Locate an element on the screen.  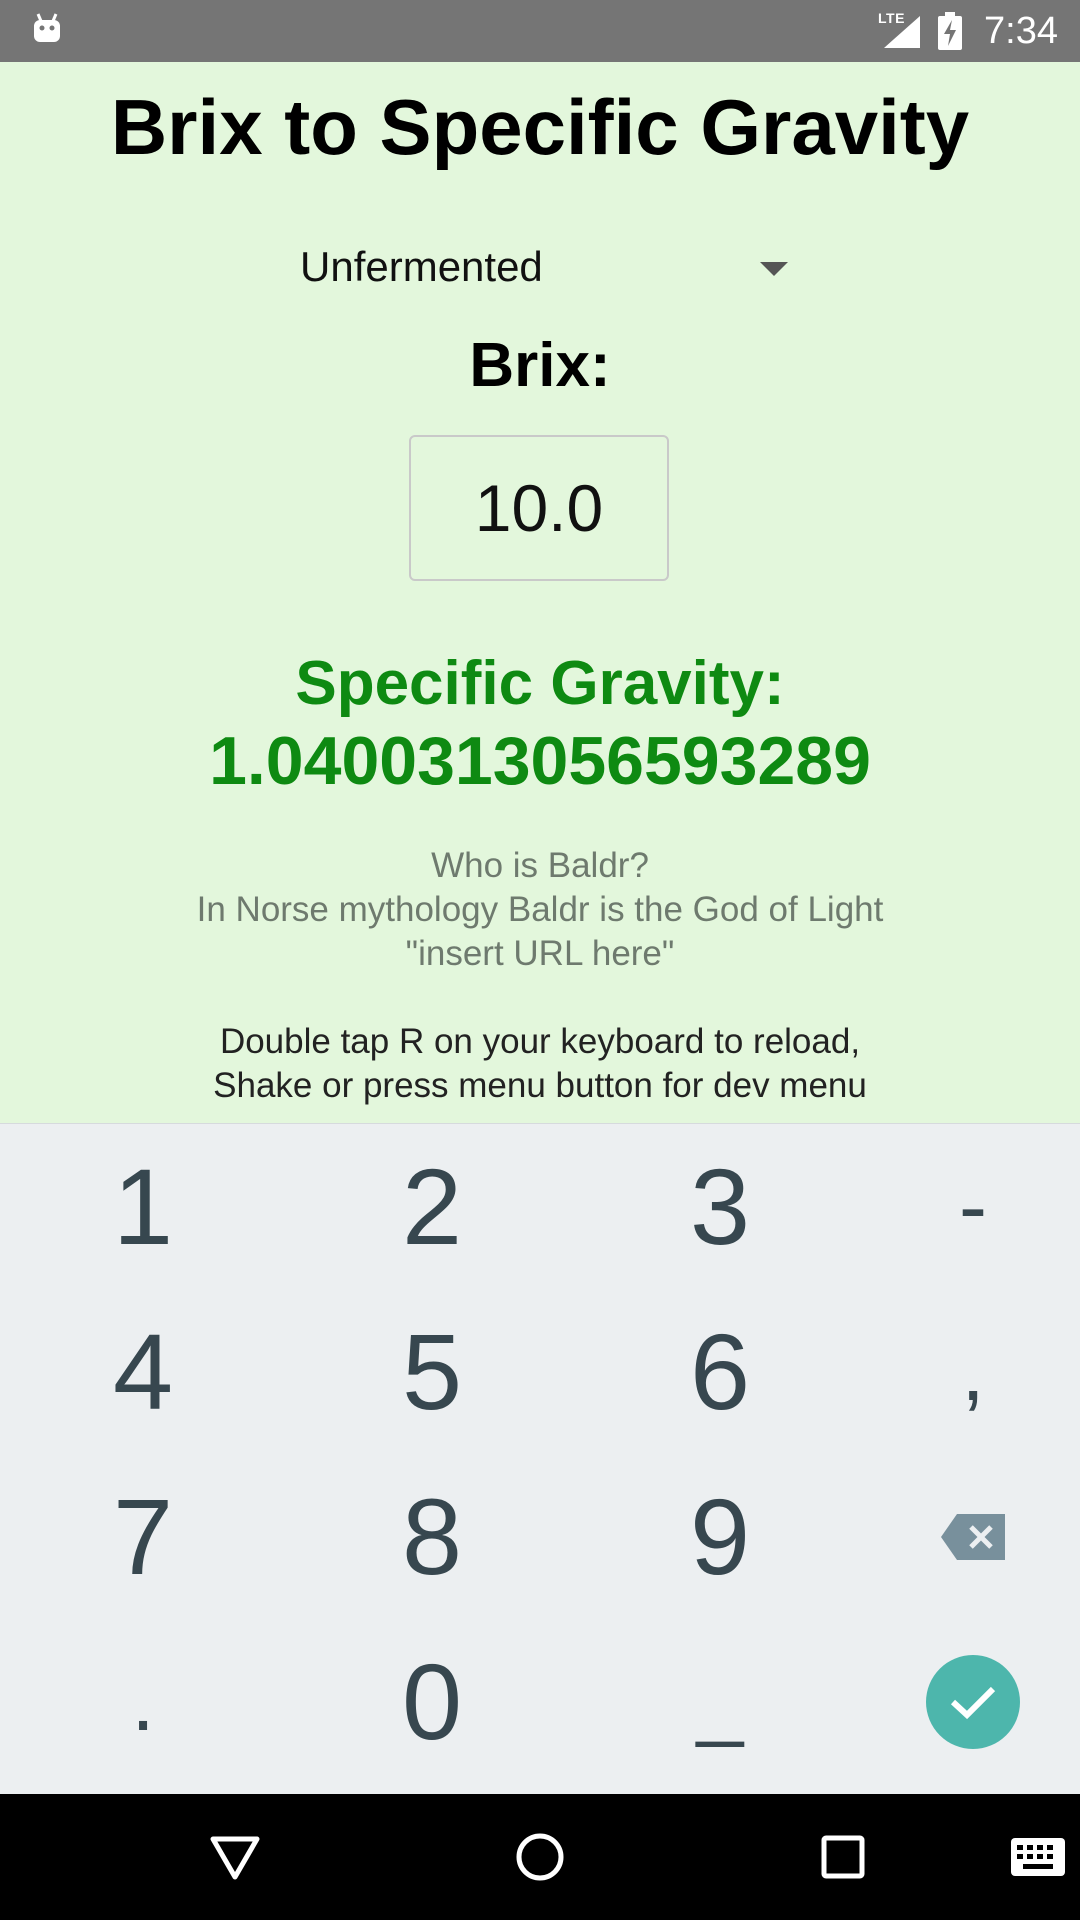
info-line: "insert URL here" is located at coordinates (540, 953).